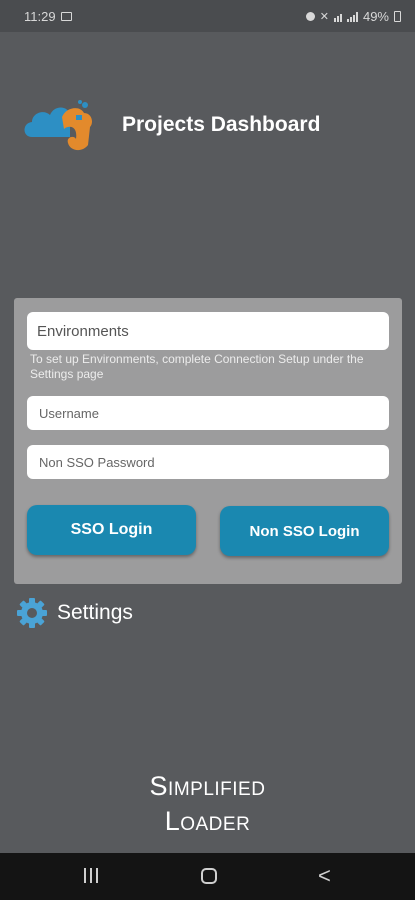 The width and height of the screenshot is (415, 900). What do you see at coordinates (221, 124) in the screenshot?
I see `app-title: Projects Dashboard` at bounding box center [221, 124].